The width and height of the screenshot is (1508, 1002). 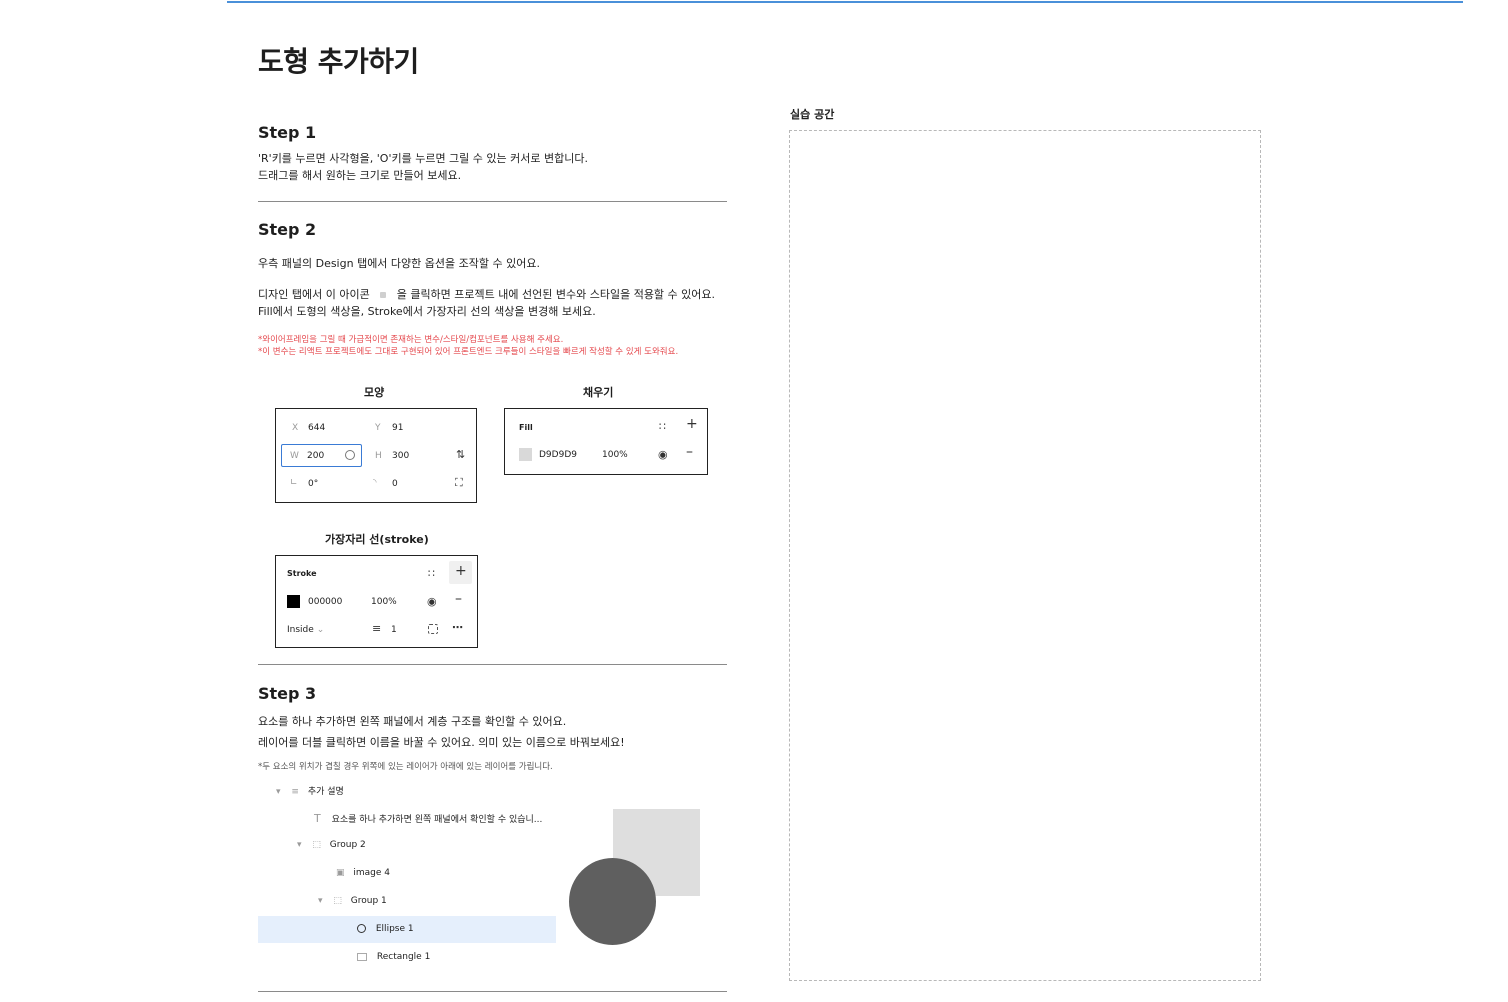 What do you see at coordinates (377, 539) in the screenshot?
I see `stroke-panel-label: 가장자리 선(stroke)` at bounding box center [377, 539].